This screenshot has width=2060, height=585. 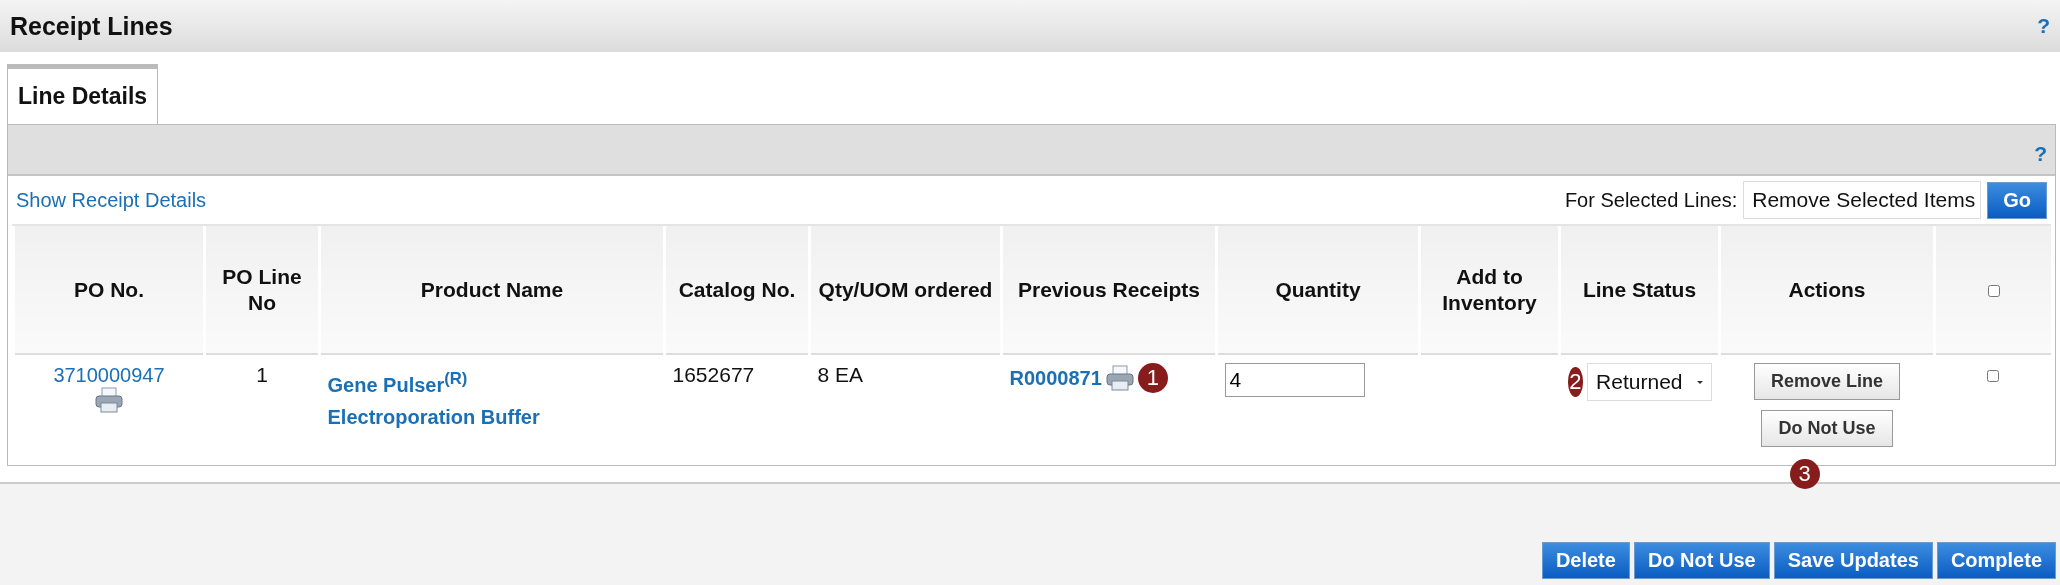 I want to click on quantity-field: 4, so click(x=1294, y=380).